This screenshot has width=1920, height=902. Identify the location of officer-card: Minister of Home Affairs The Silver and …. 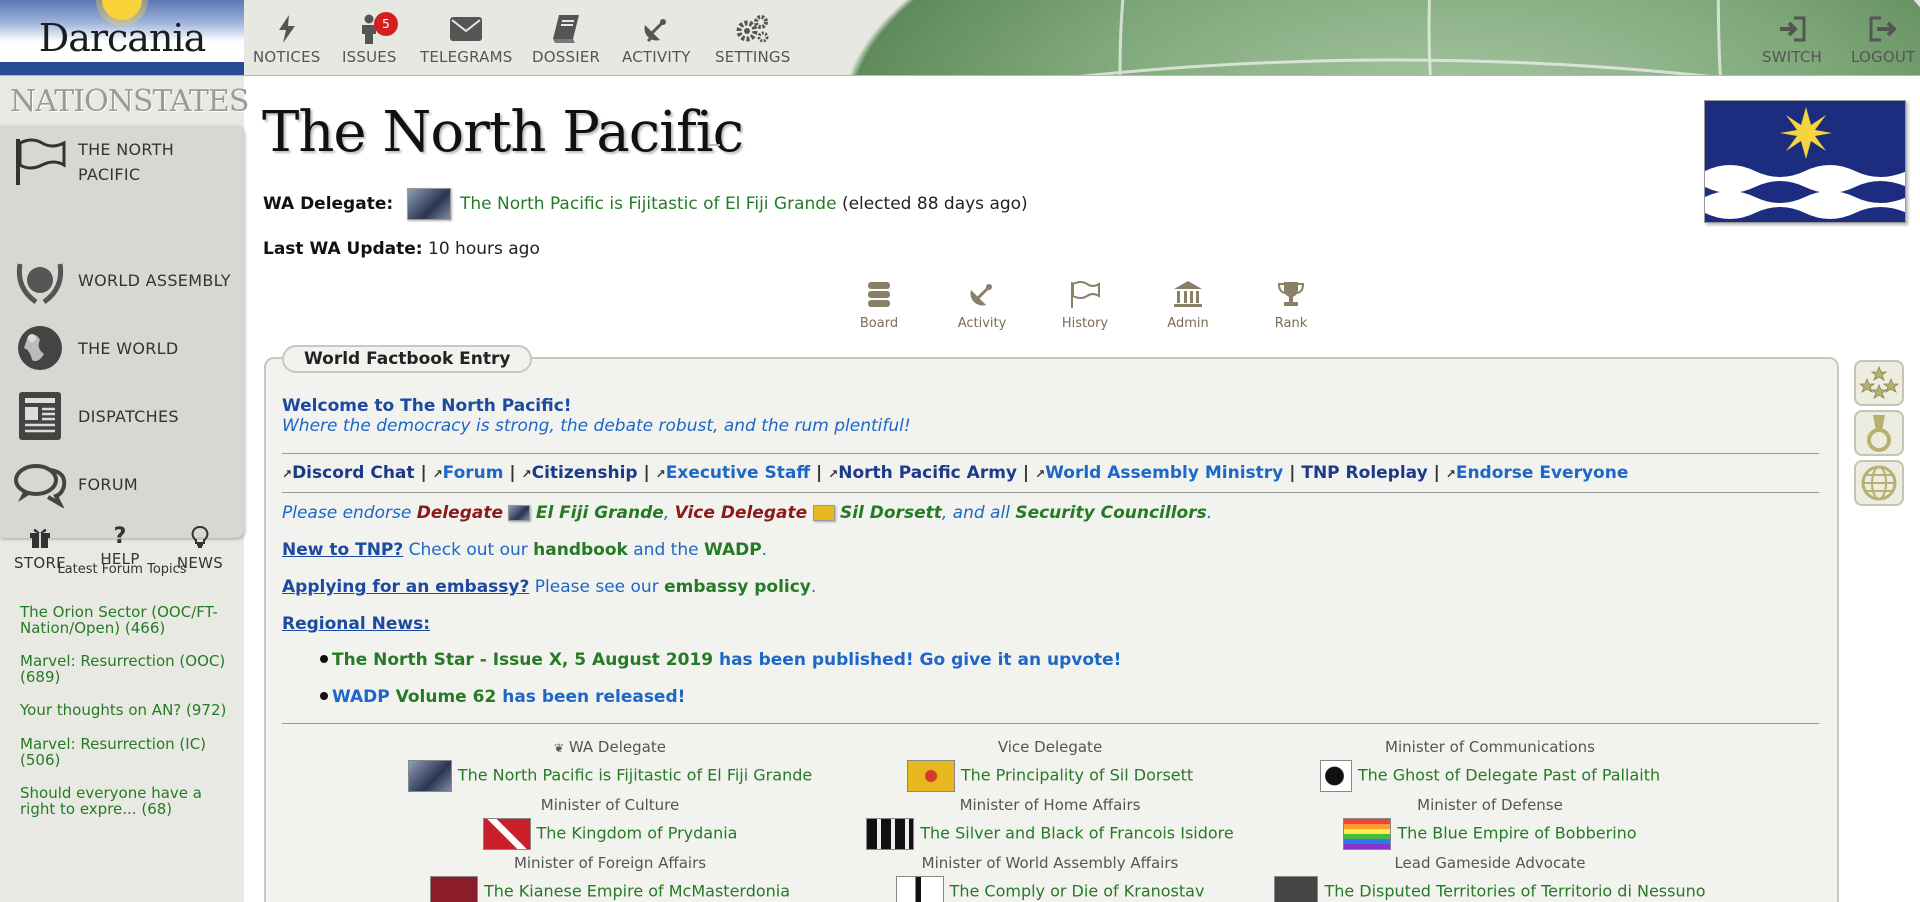
(1050, 823).